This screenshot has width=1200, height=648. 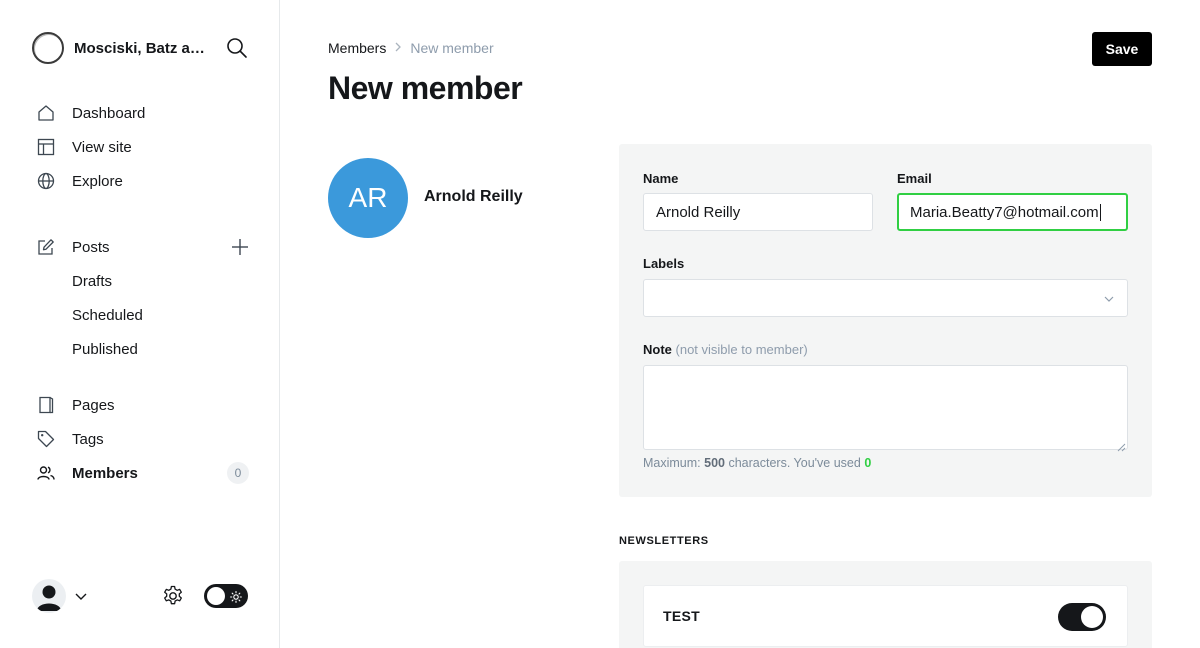 What do you see at coordinates (144, 48) in the screenshot?
I see `site-title: Mosciski, Batz and Spinka` at bounding box center [144, 48].